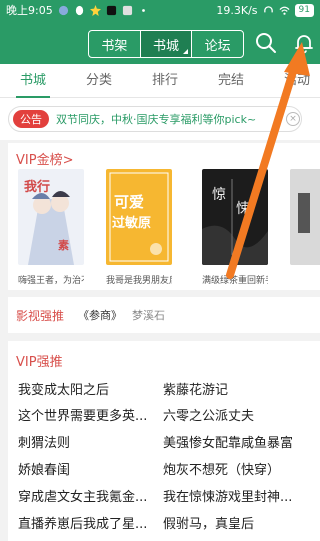 The height and width of the screenshot is (541, 320). I want to click on svg-text: 素, so click(63, 245).